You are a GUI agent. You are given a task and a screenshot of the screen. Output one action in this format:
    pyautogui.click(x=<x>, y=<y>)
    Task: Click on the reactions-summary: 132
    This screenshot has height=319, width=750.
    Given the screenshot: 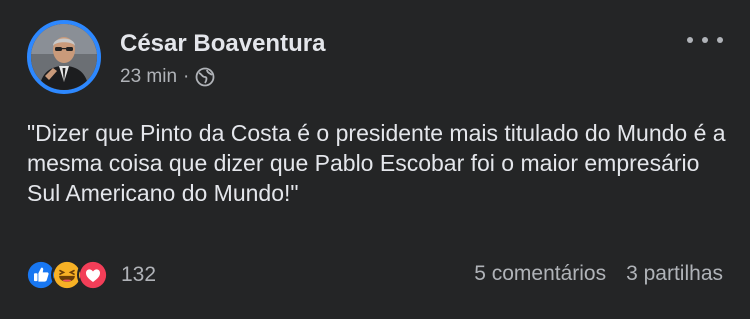 What is the action you would take?
    pyautogui.click(x=90, y=275)
    